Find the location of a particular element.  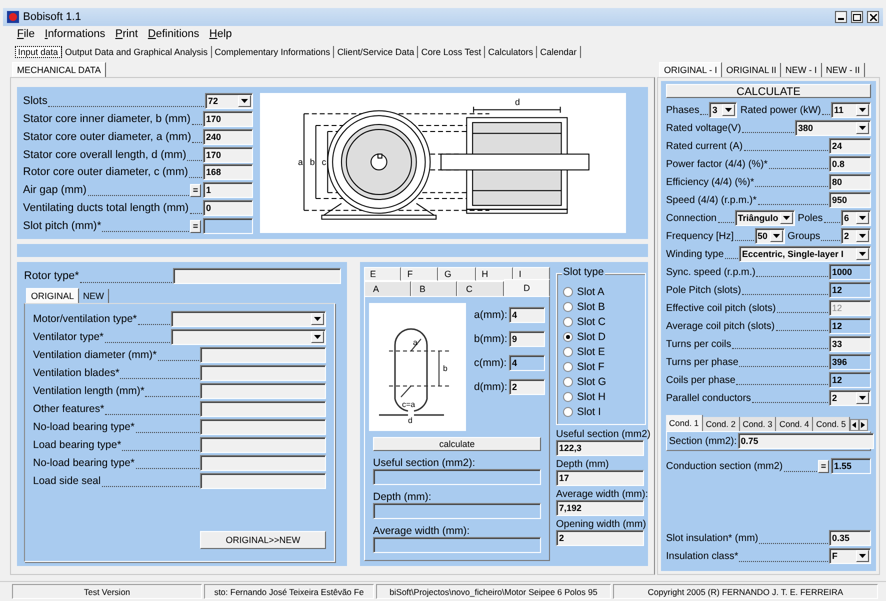

tab: MECHANICAL DATA is located at coordinates (59, 69).